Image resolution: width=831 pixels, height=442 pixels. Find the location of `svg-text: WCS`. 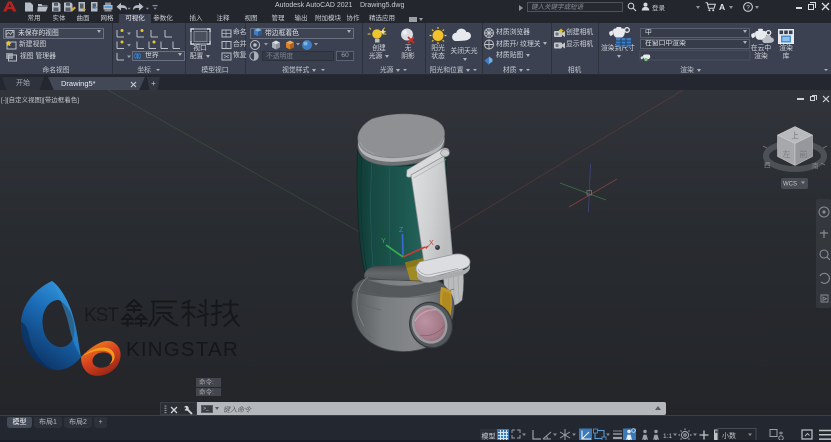

svg-text: WCS is located at coordinates (790, 185).